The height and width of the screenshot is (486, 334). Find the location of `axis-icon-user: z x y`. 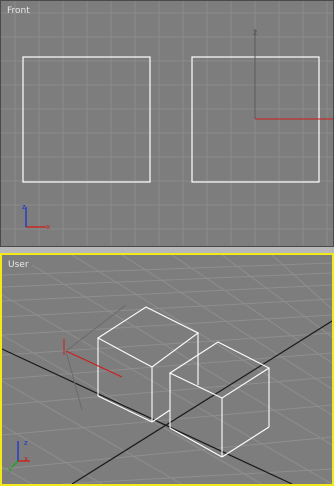

axis-icon-user: z x y is located at coordinates (19, 456).